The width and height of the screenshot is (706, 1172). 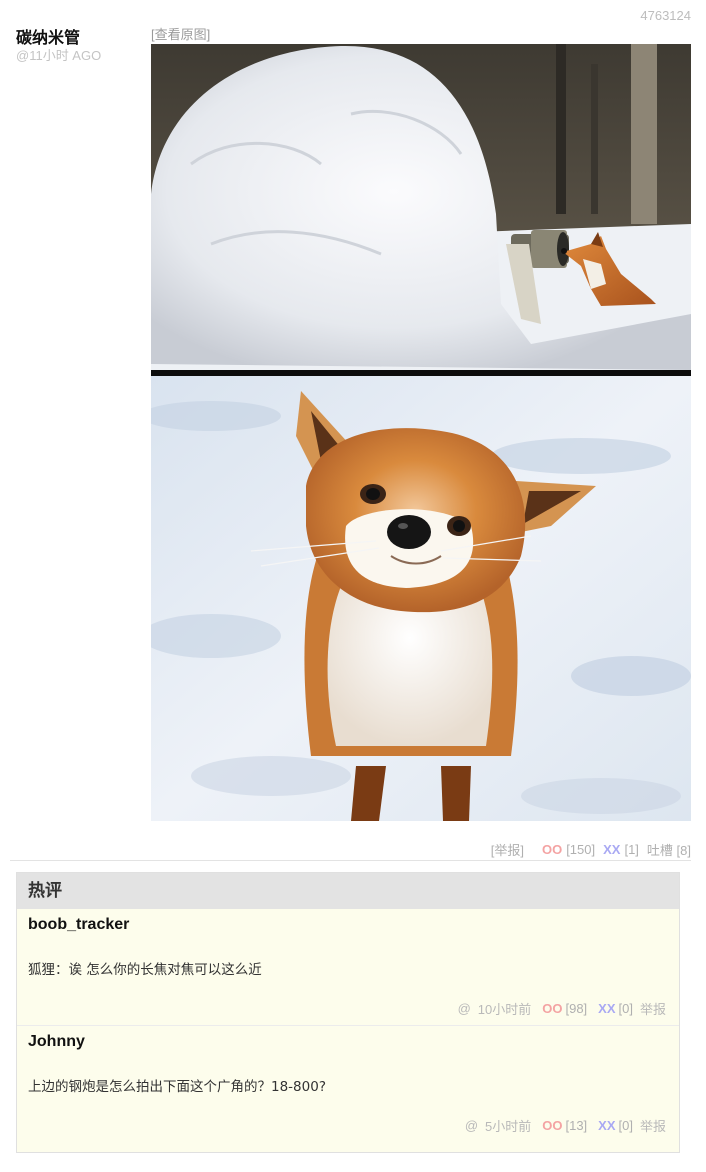 What do you see at coordinates (350, 860) in the screenshot?
I see `divider` at bounding box center [350, 860].